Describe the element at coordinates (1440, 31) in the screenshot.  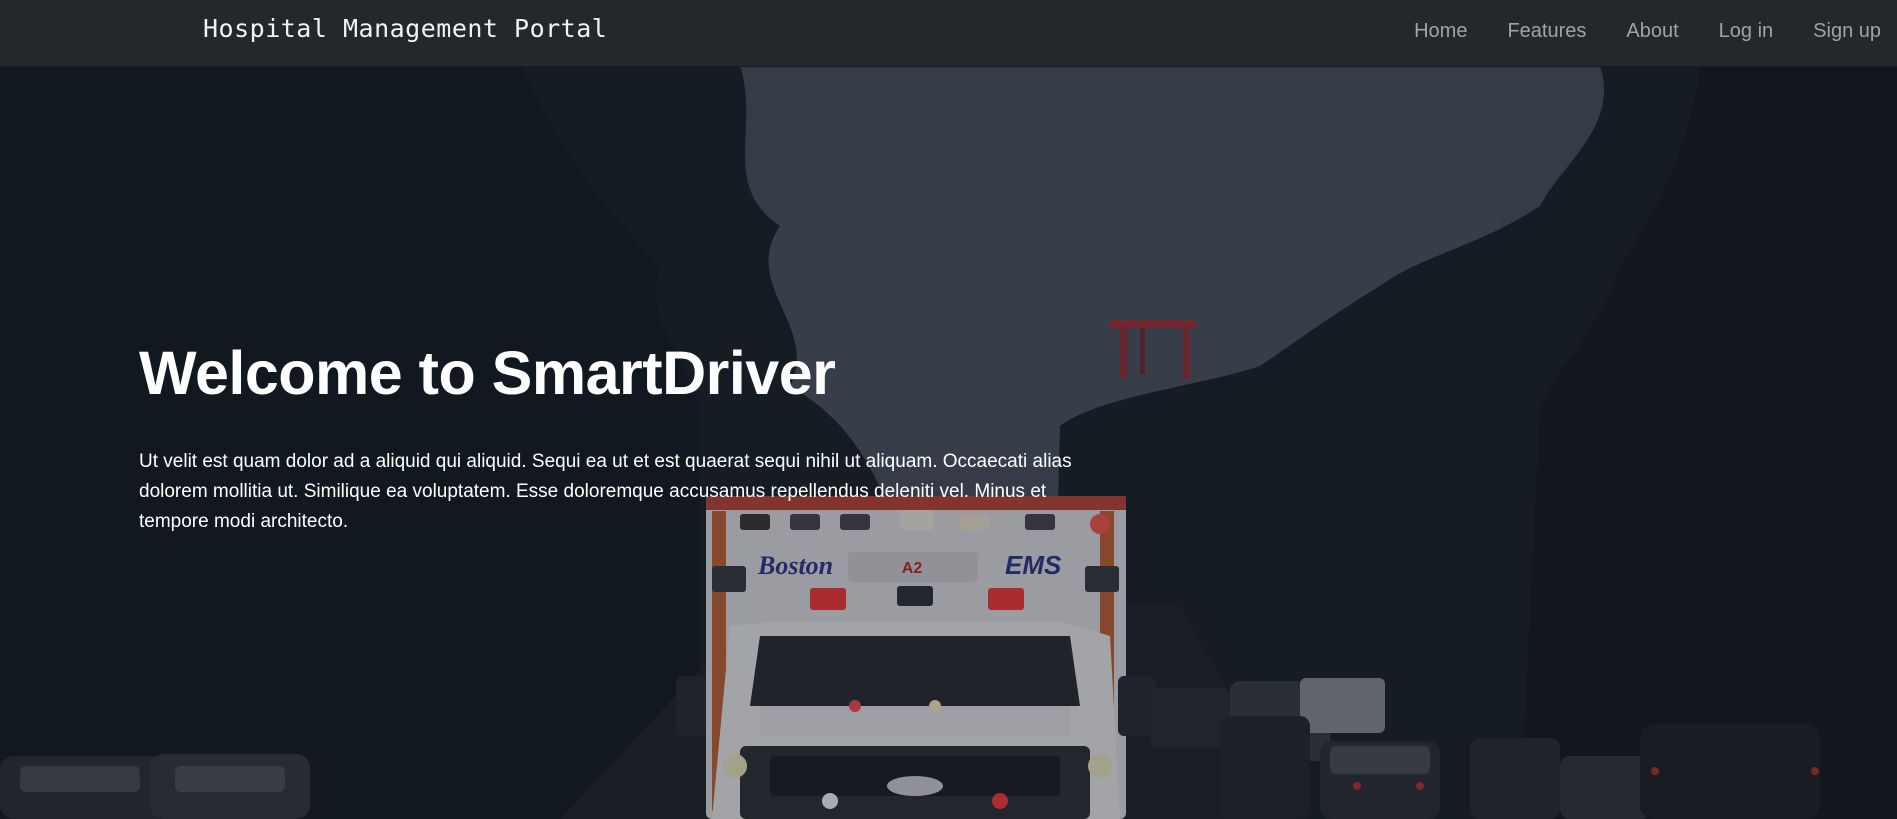
I see `nav-link-home: Home` at that location.